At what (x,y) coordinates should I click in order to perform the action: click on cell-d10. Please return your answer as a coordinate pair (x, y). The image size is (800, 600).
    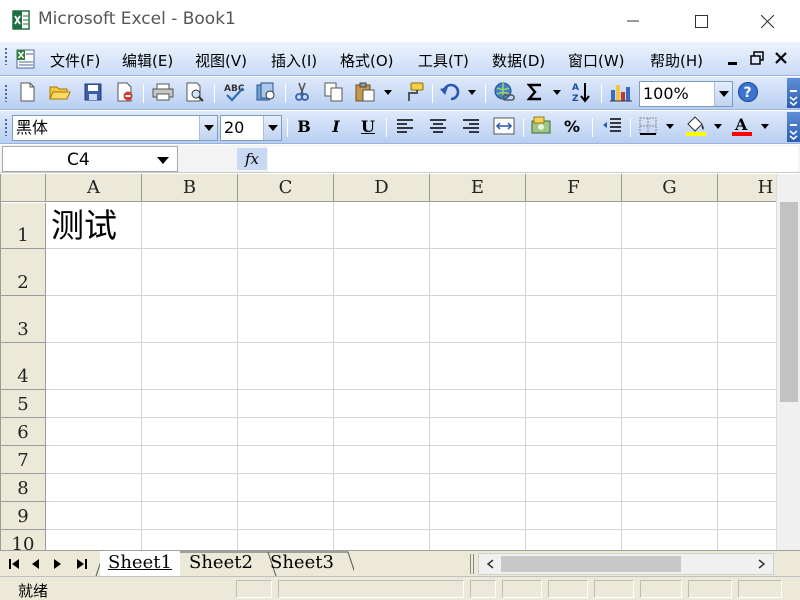
    Looking at the image, I should click on (382, 540).